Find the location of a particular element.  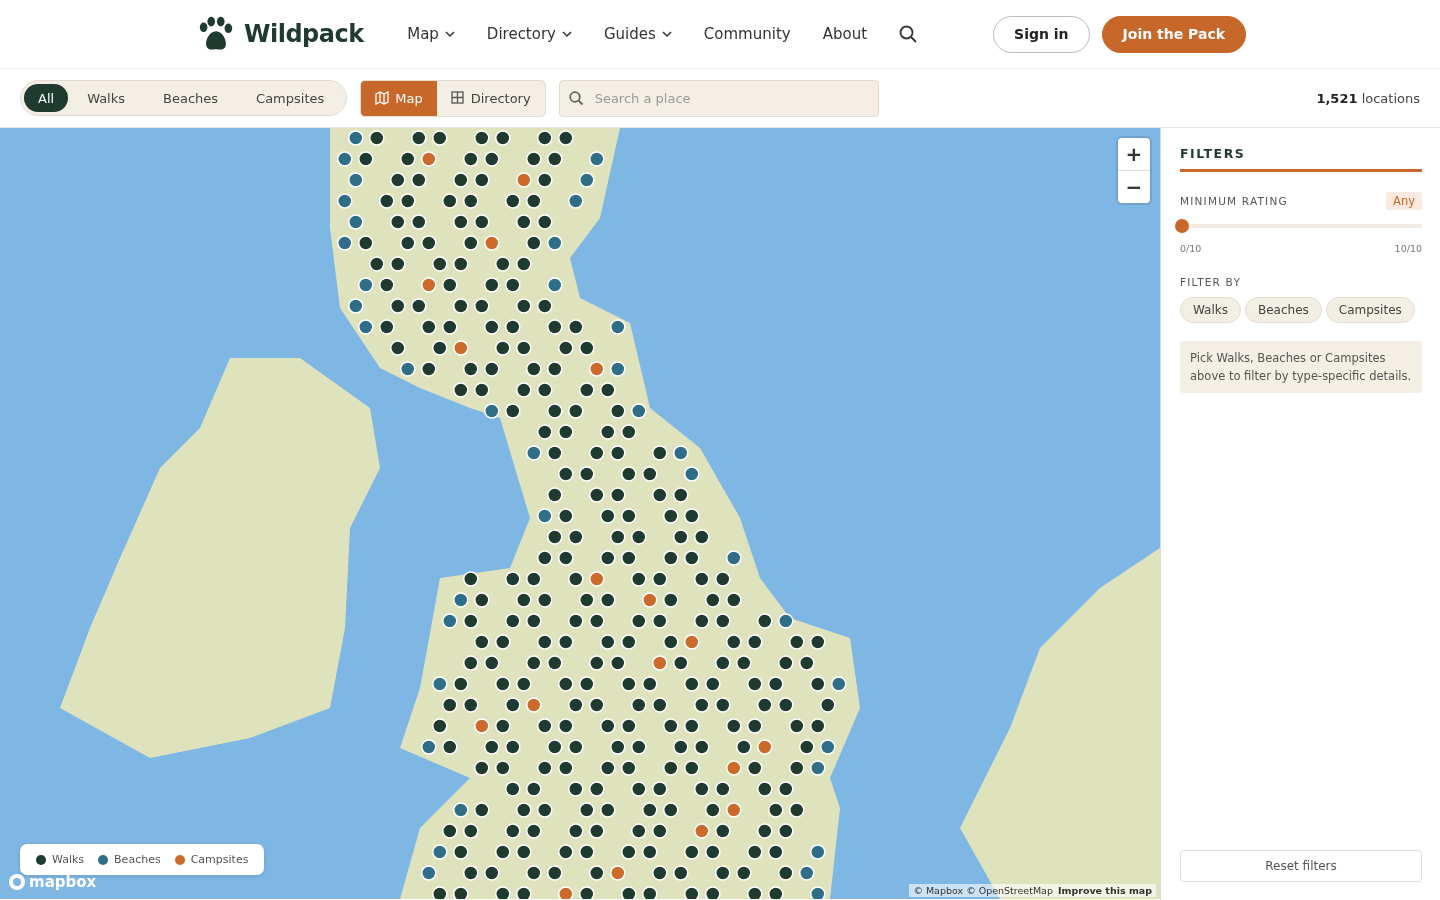

category-tab: All is located at coordinates (46, 98).